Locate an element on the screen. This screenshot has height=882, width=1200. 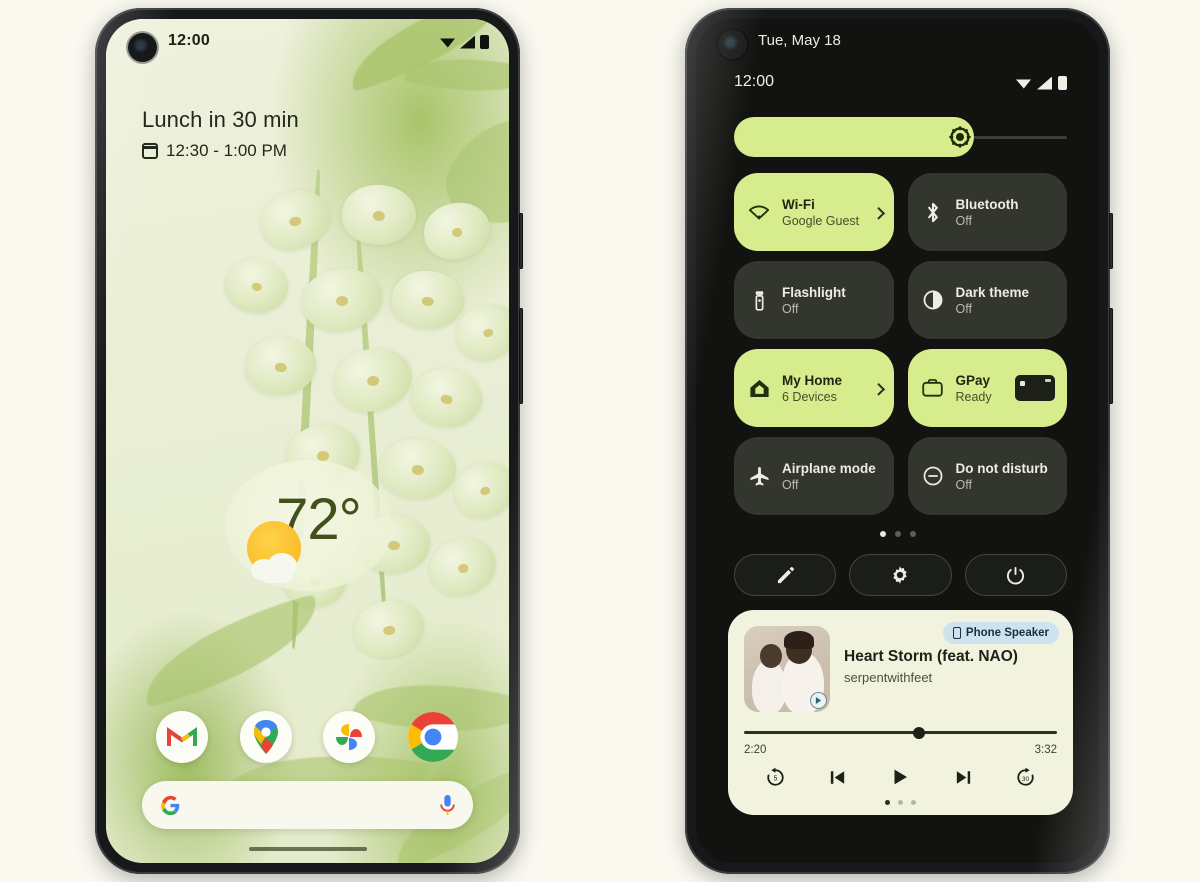
qs-tile-gpay: GPay Ready is located at coordinates (987, 388).